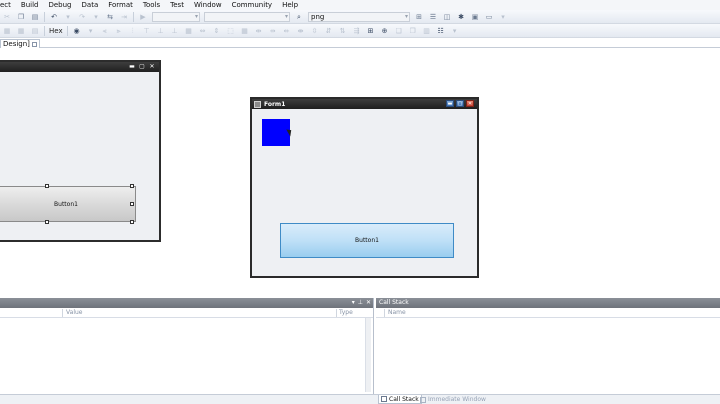 The height and width of the screenshot is (404, 720). I want to click on grid-icon: ▦, so click(21, 31).